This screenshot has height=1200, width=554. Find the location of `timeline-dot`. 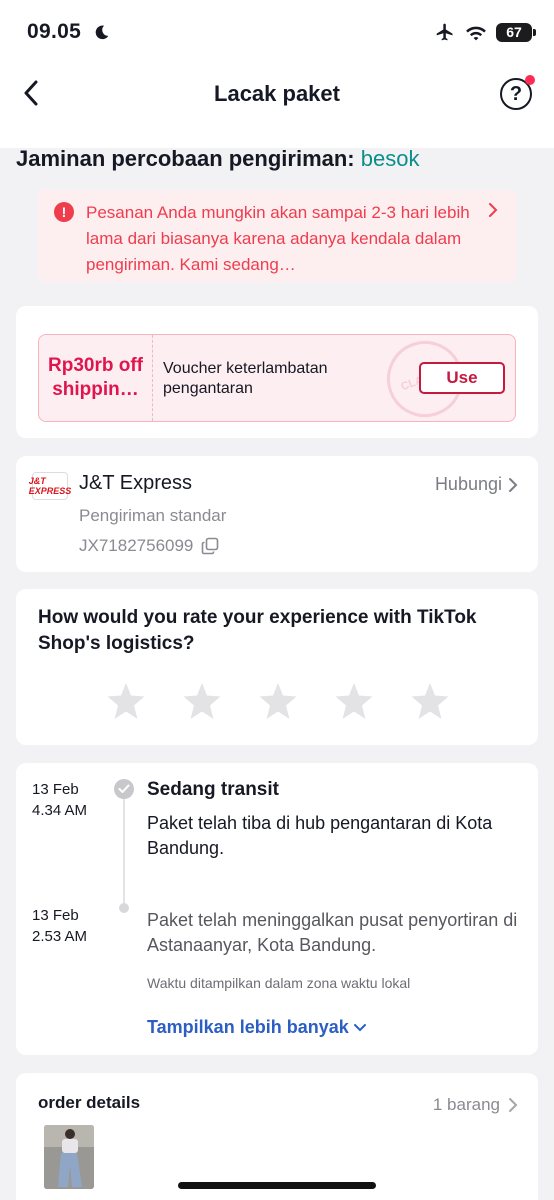

timeline-dot is located at coordinates (124, 908).